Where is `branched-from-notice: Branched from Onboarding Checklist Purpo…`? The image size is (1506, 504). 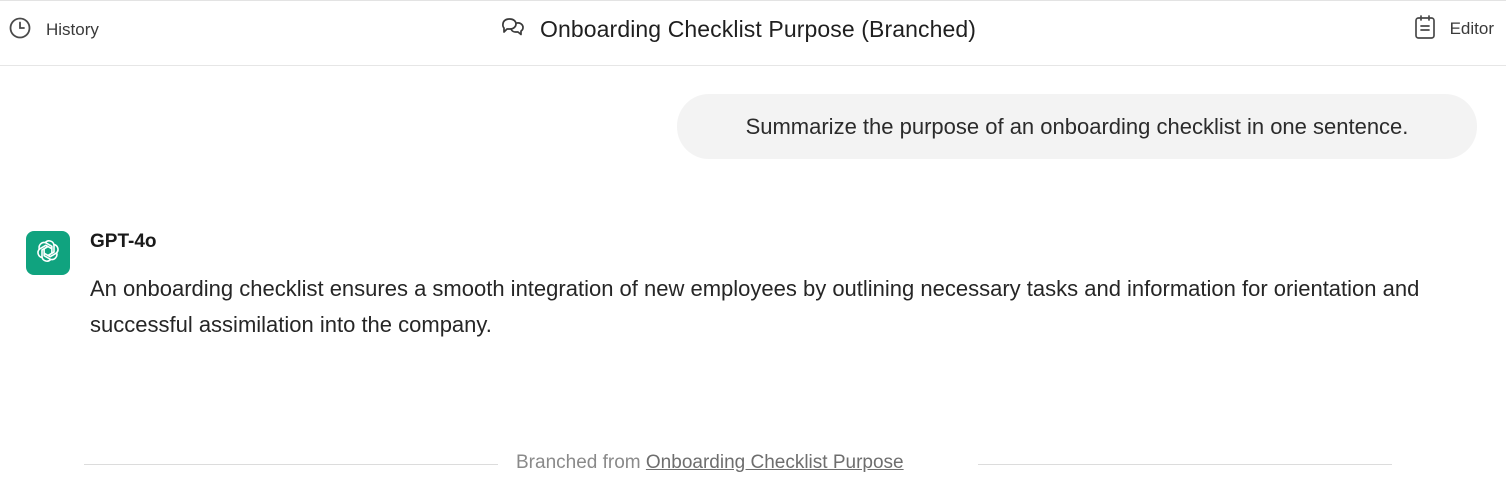 branched-from-notice: Branched from Onboarding Checklist Purpo… is located at coordinates (710, 463).